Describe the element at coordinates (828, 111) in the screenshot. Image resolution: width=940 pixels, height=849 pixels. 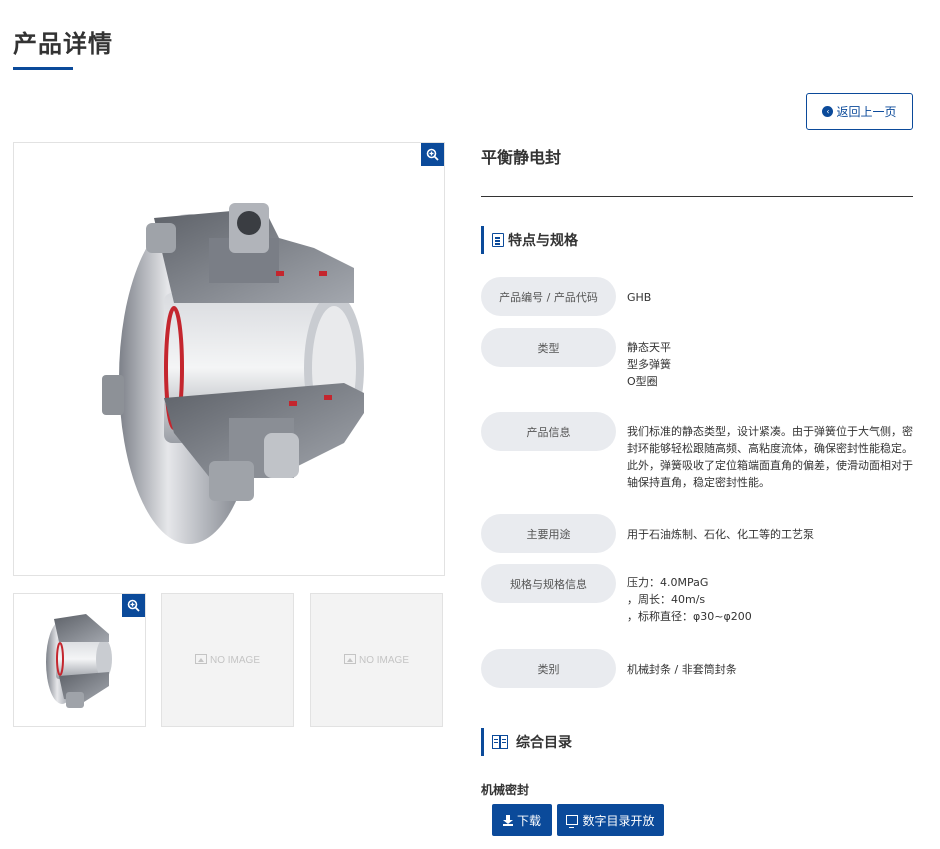
I see `arrow-left-circle-icon: ‹` at that location.